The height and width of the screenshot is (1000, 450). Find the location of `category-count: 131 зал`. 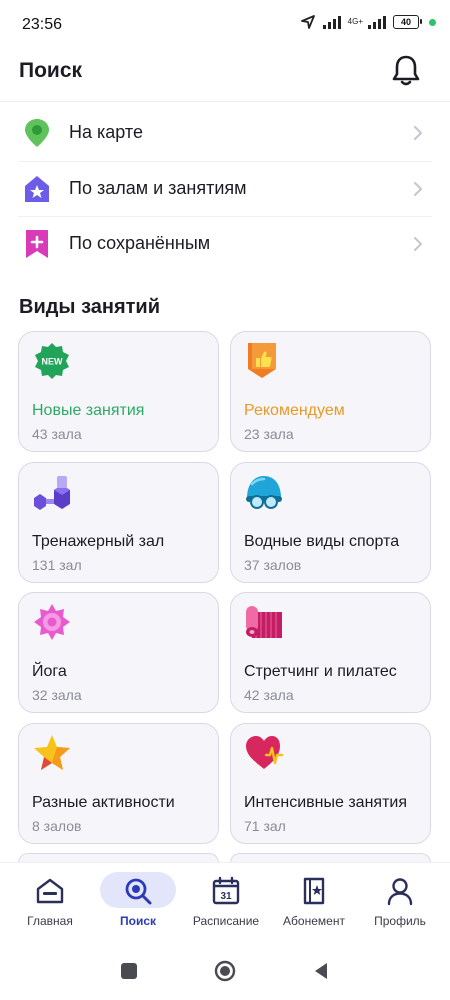

category-count: 131 зал is located at coordinates (57, 565).